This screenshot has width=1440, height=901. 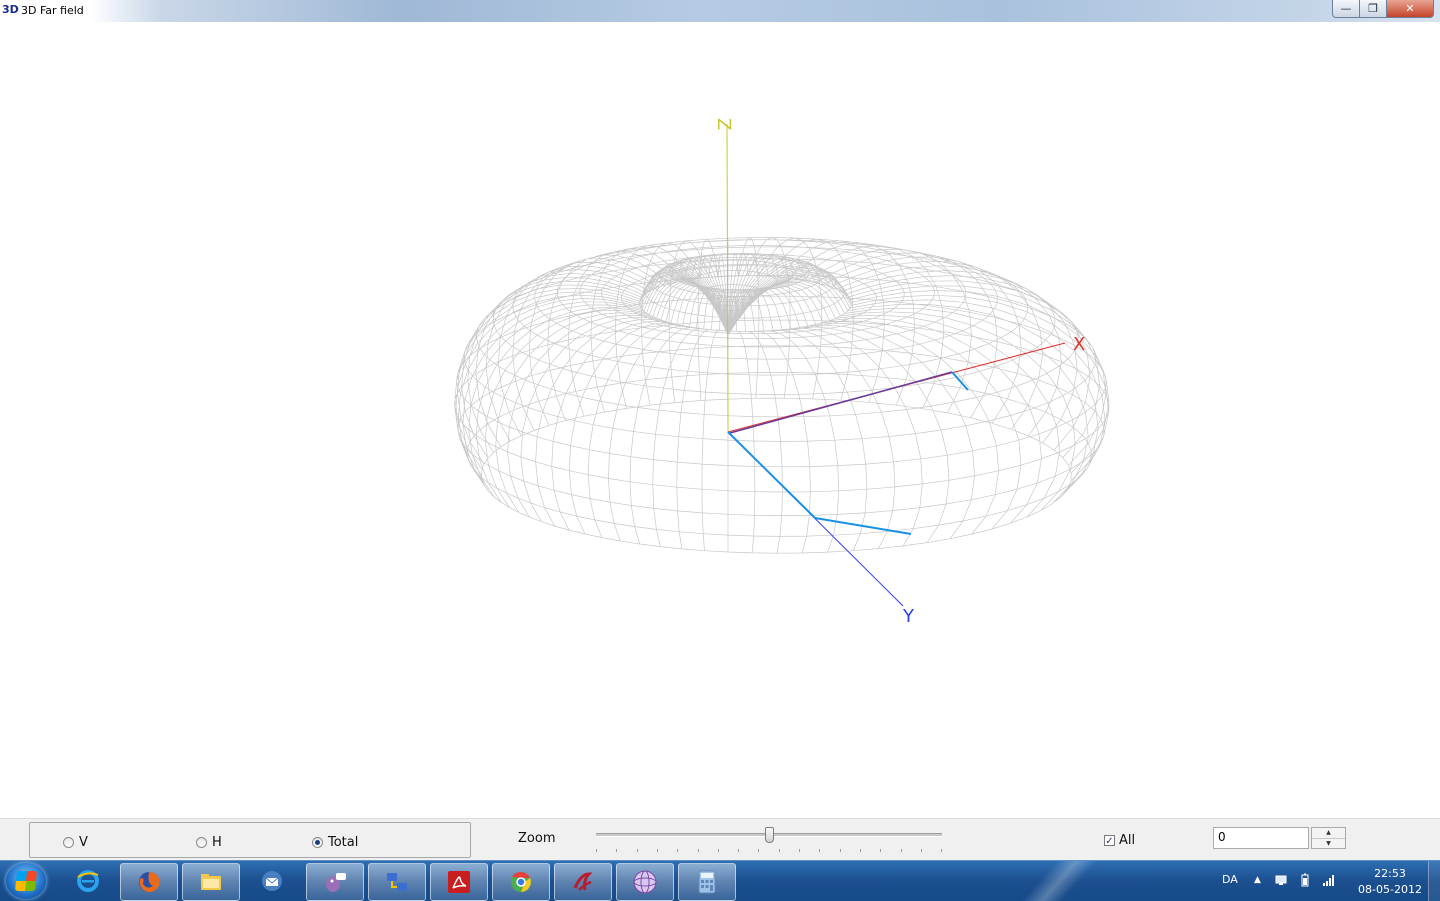 I want to click on taskbar-farfield-app-button, so click(x=645, y=882).